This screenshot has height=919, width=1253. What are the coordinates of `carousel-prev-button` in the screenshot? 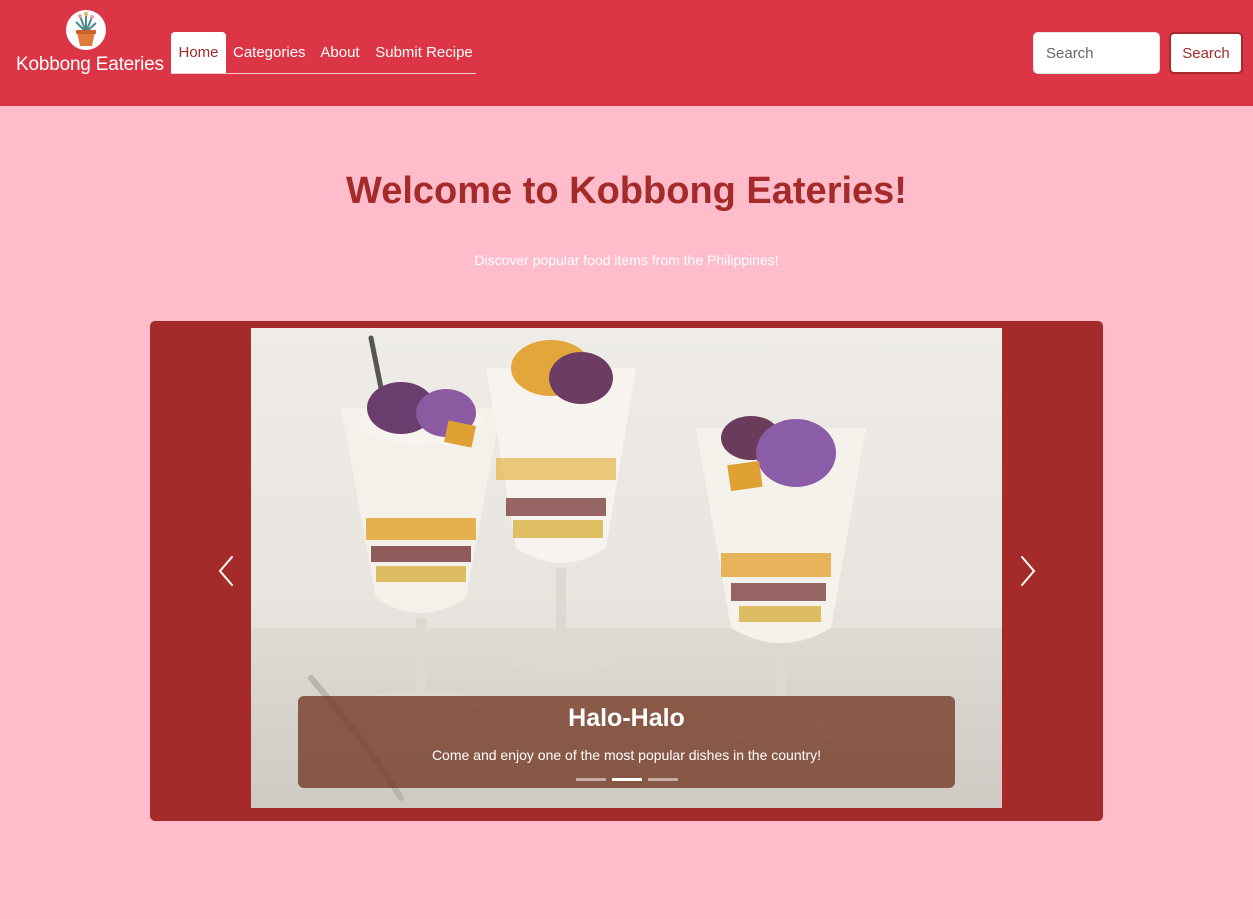 It's located at (230, 571).